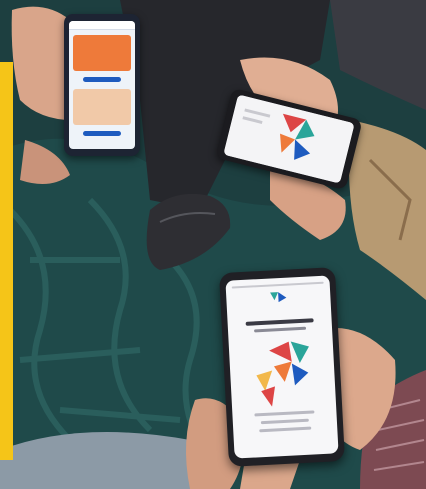 Image resolution: width=426 pixels, height=489 pixels. I want to click on illustration-card-orange, so click(102, 53).